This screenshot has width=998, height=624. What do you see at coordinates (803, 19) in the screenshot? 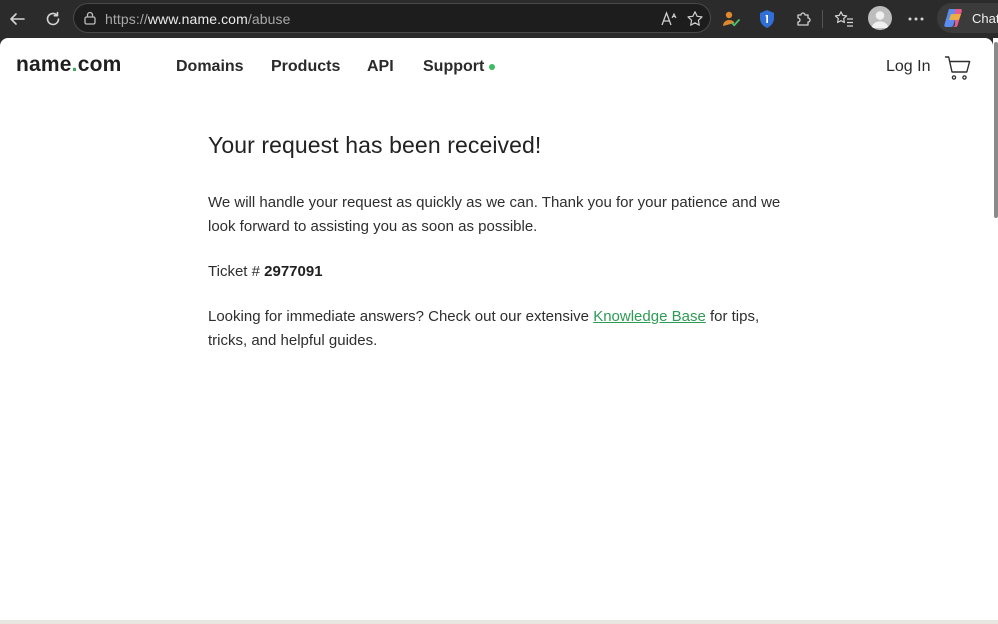
I see `extensions-puzzle-icon` at bounding box center [803, 19].